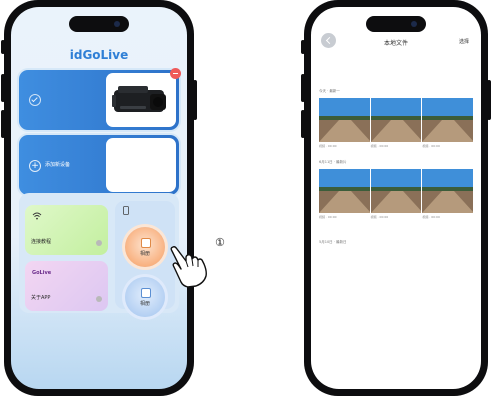  I want to click on plus-circle-icon: +, so click(35, 166).